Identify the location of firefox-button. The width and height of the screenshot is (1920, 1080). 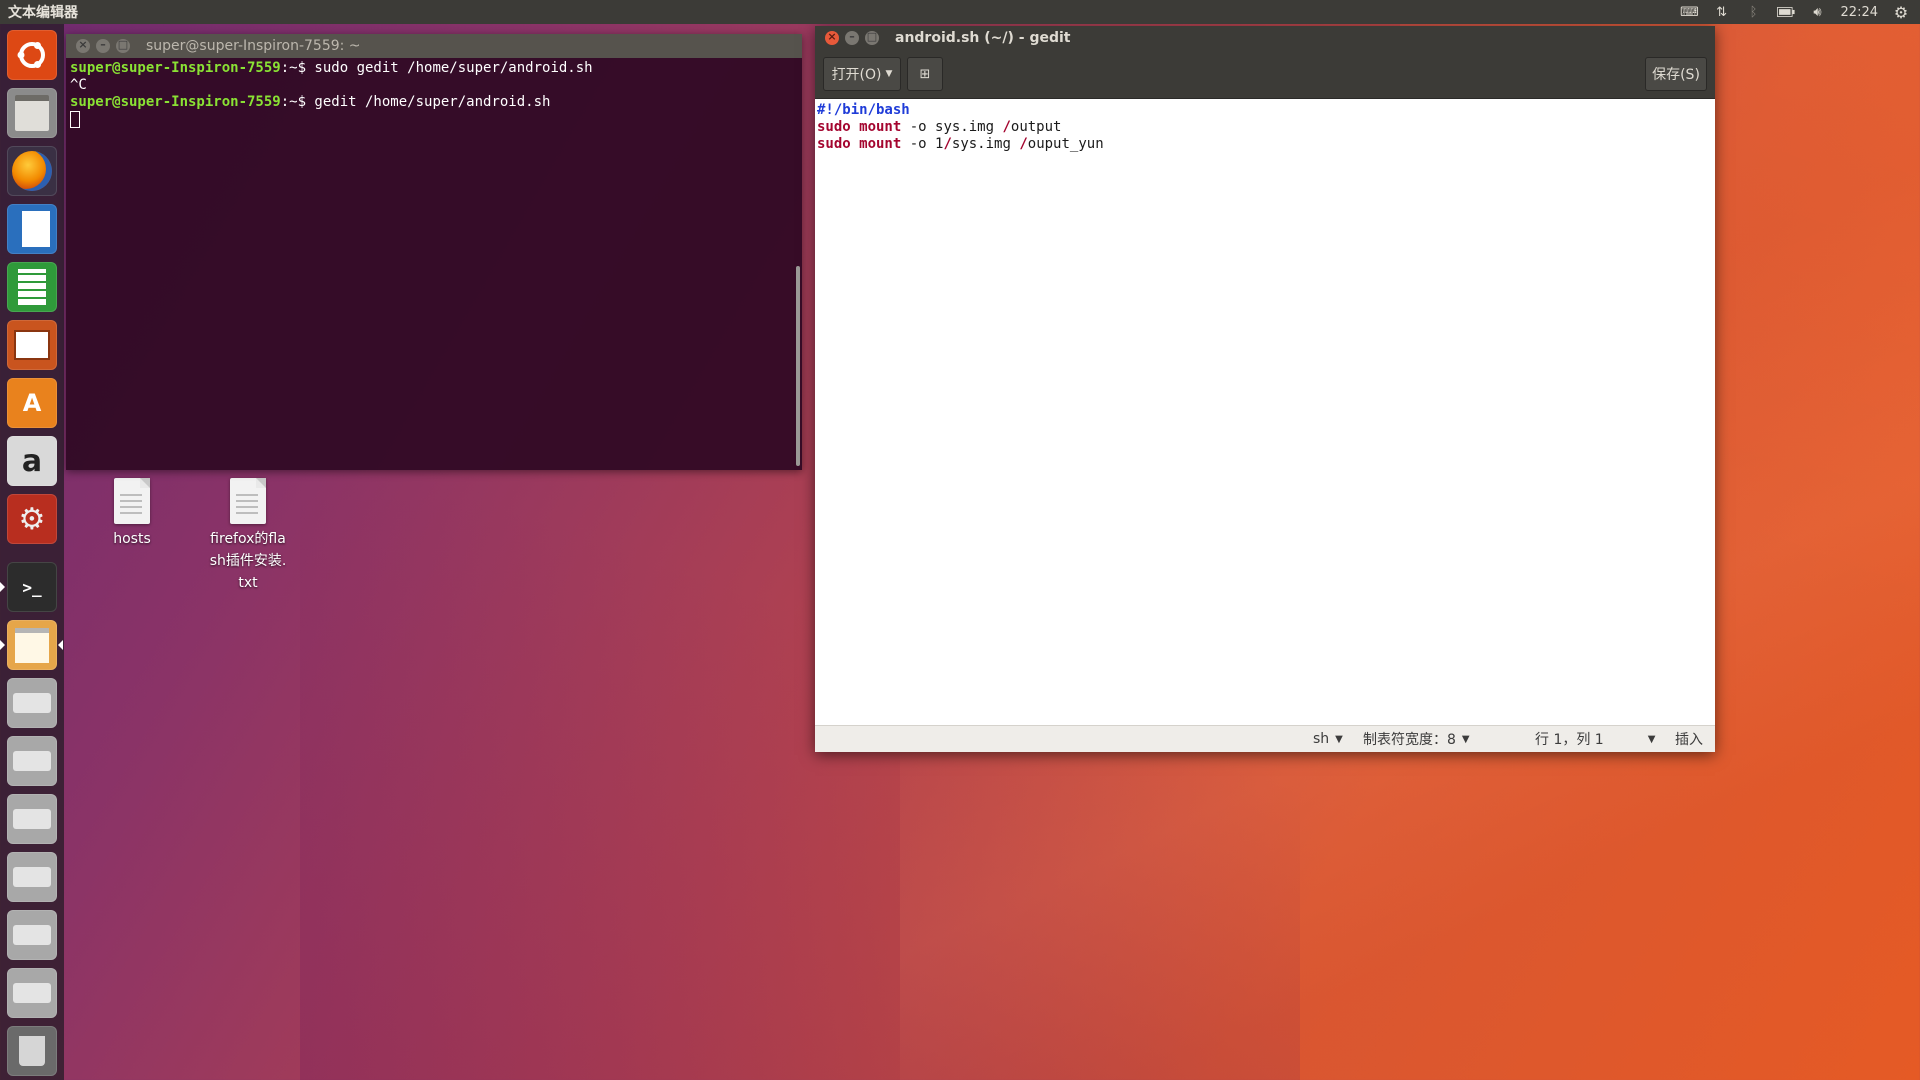
(32, 171).